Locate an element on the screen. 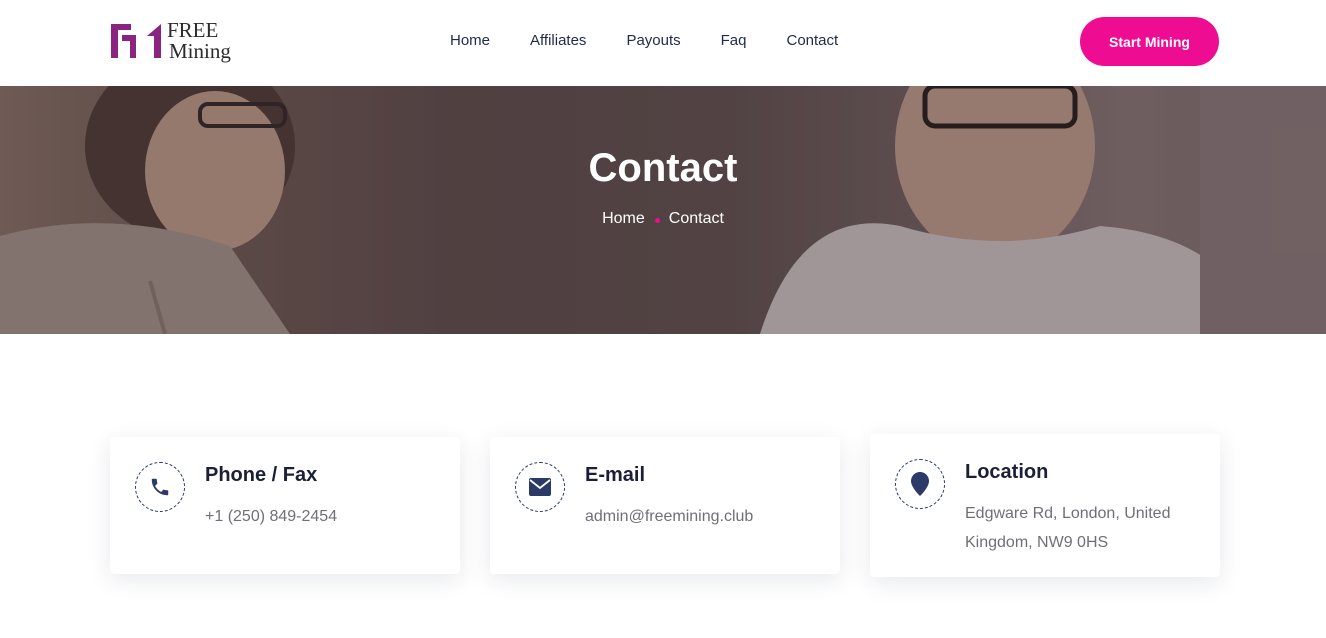 The width and height of the screenshot is (1326, 638). nav-contact: Contact is located at coordinates (813, 41).